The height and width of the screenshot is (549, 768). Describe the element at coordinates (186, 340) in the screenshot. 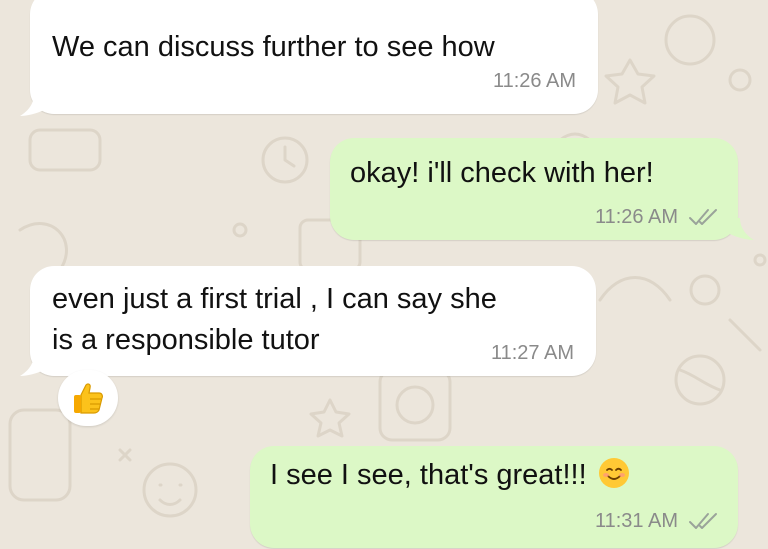

I see `message-text-line-2: is a responsible tutor` at that location.